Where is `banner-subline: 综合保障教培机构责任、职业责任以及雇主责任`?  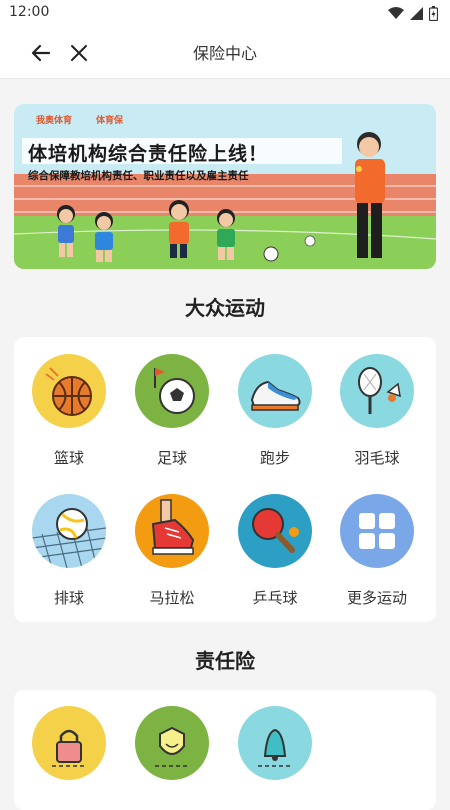 banner-subline: 综合保障教培机构责任、职业责任以及雇主责任 is located at coordinates (138, 176).